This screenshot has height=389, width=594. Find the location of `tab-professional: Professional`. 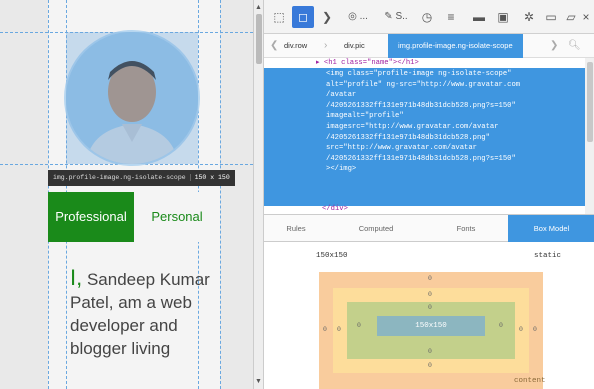

tab-professional: Professional is located at coordinates (91, 217).